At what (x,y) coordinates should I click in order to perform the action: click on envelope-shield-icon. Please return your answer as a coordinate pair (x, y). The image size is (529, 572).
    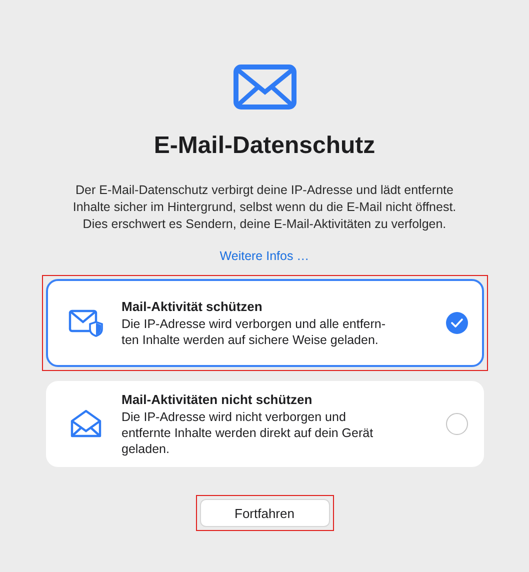
    Looking at the image, I should click on (86, 323).